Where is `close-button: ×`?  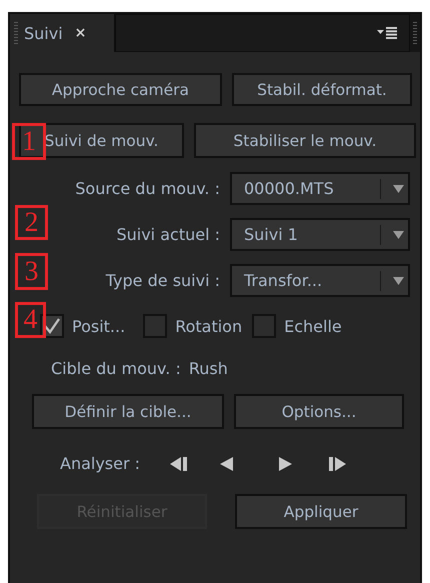
close-button: × is located at coordinates (80, 33).